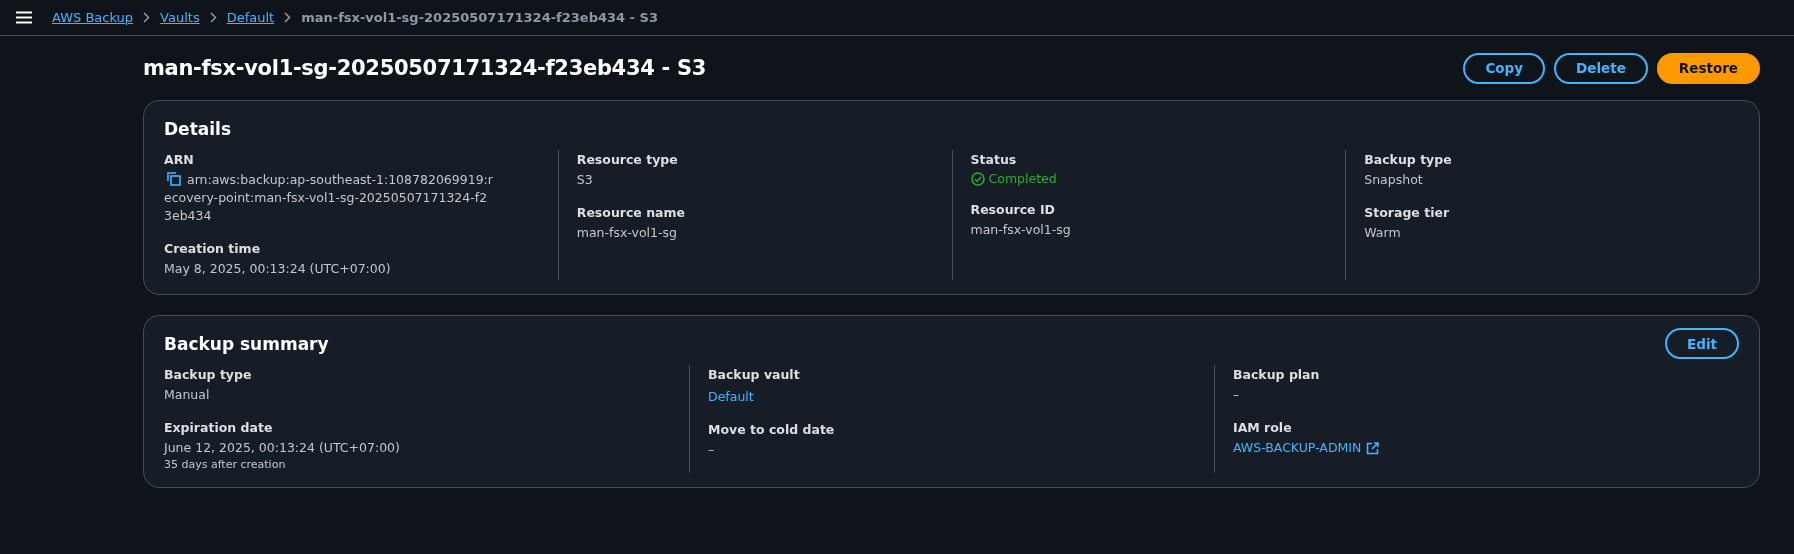  What do you see at coordinates (1407, 212) in the screenshot?
I see `field-label: Storage tier` at bounding box center [1407, 212].